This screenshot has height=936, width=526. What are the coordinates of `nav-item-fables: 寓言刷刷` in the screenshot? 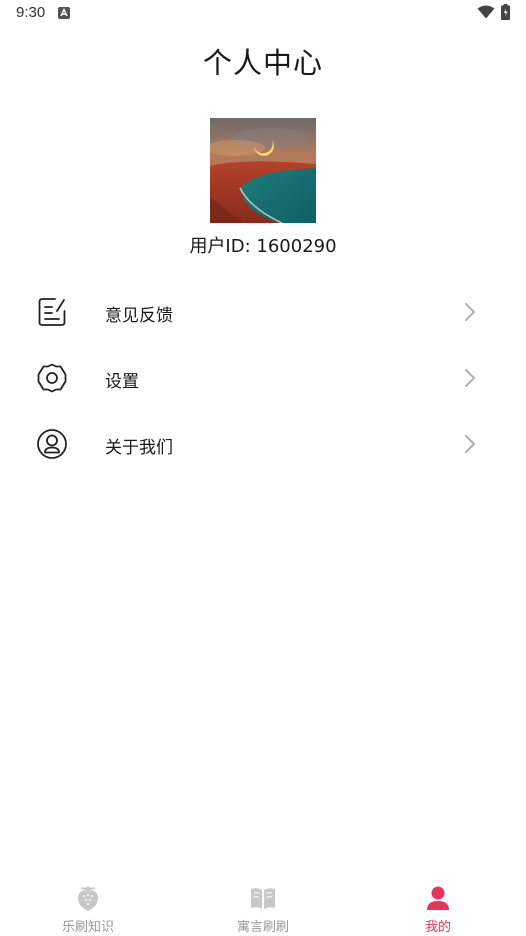 It's located at (263, 906).